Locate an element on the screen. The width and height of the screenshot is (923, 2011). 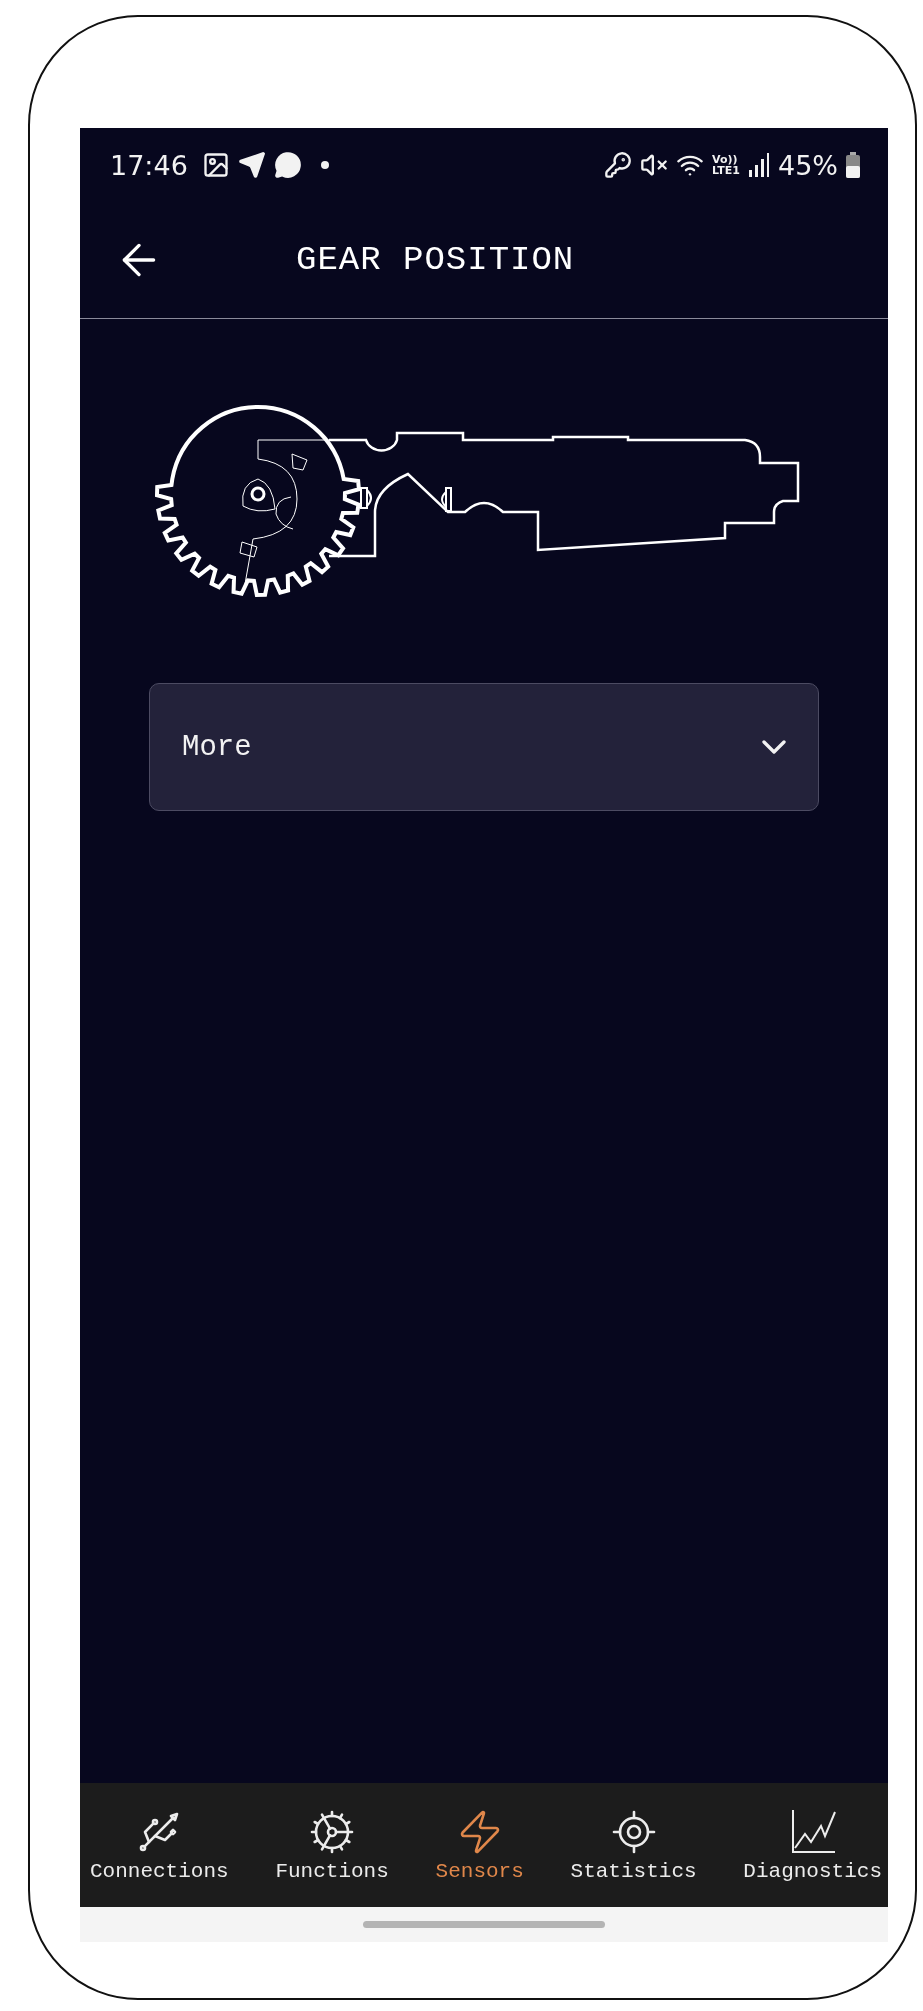
image-icon is located at coordinates (215, 165).